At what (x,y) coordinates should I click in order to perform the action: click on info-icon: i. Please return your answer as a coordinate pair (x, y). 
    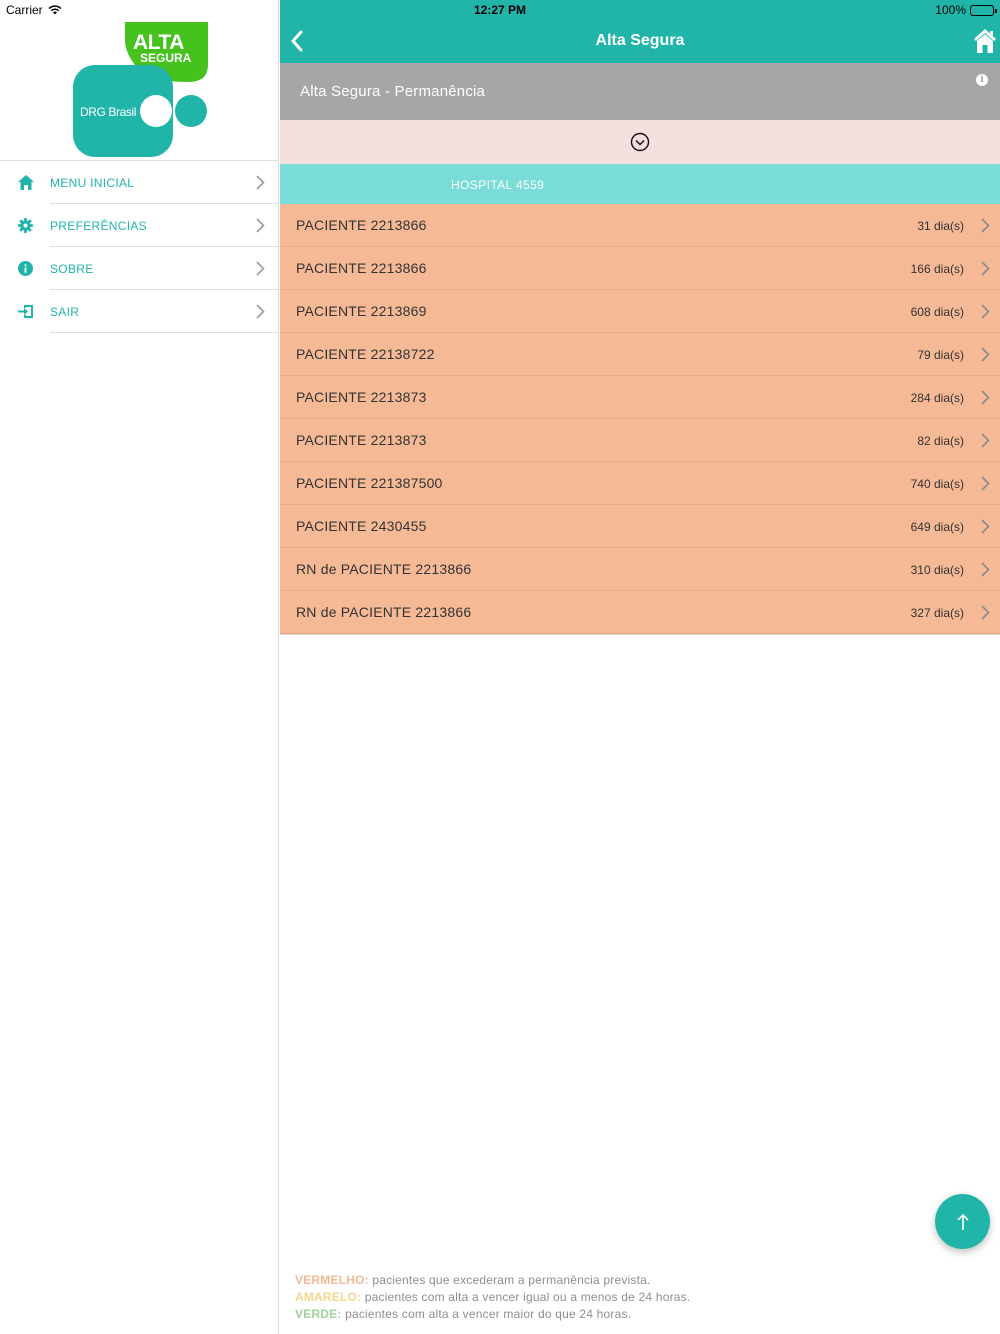
    Looking at the image, I should click on (982, 80).